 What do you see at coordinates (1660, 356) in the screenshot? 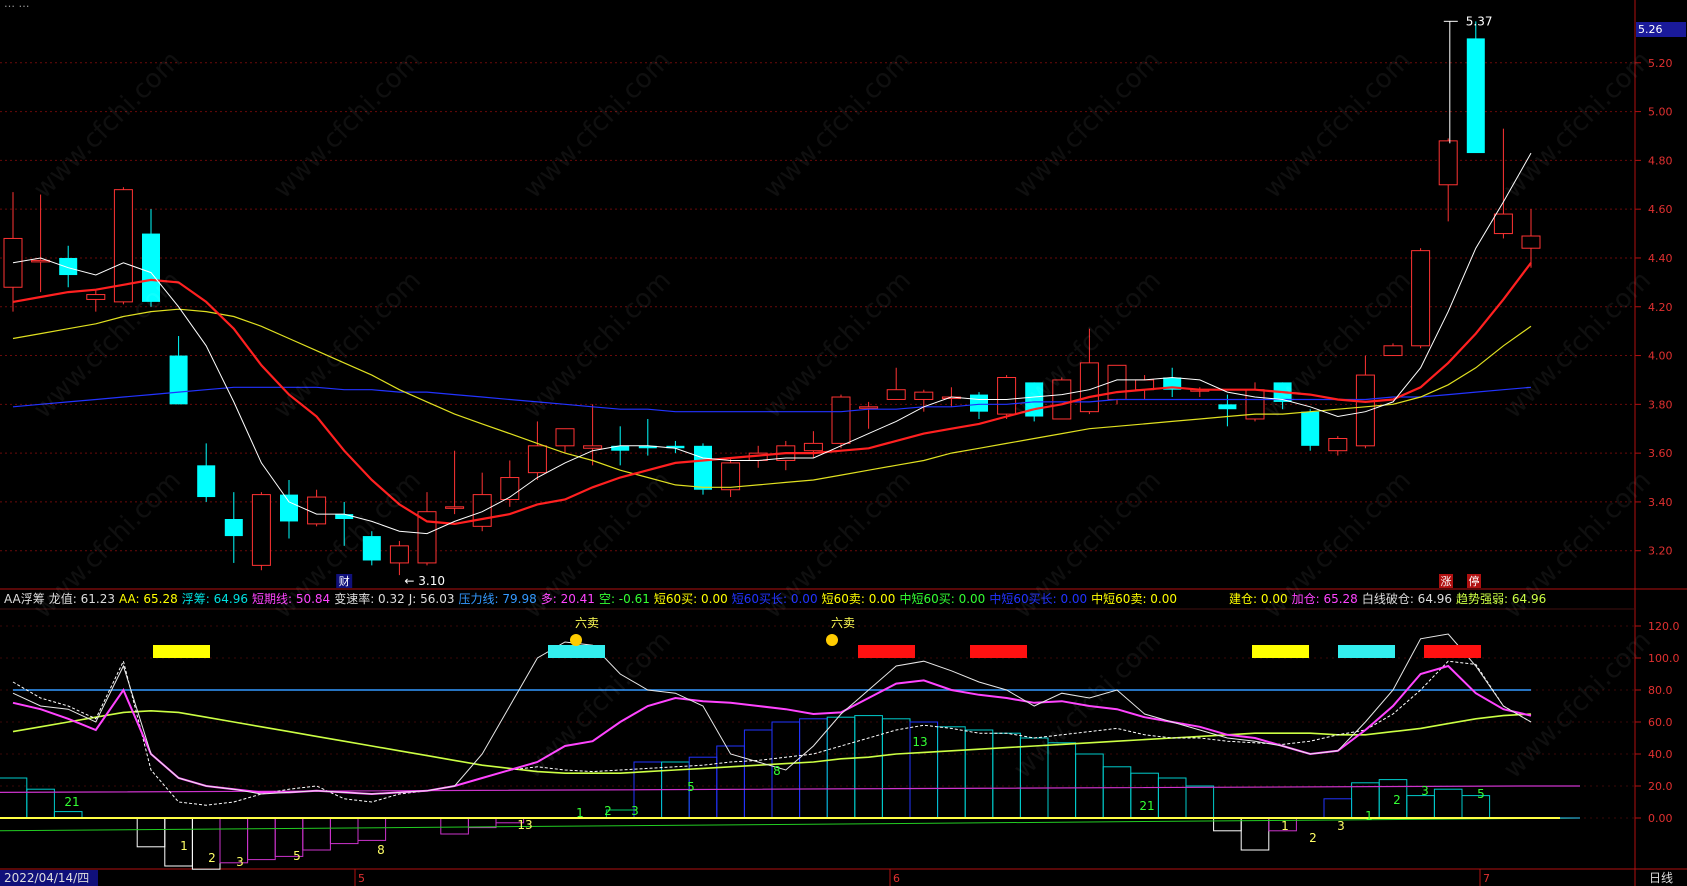
I see `price-tick-label: 4.00` at bounding box center [1660, 356].